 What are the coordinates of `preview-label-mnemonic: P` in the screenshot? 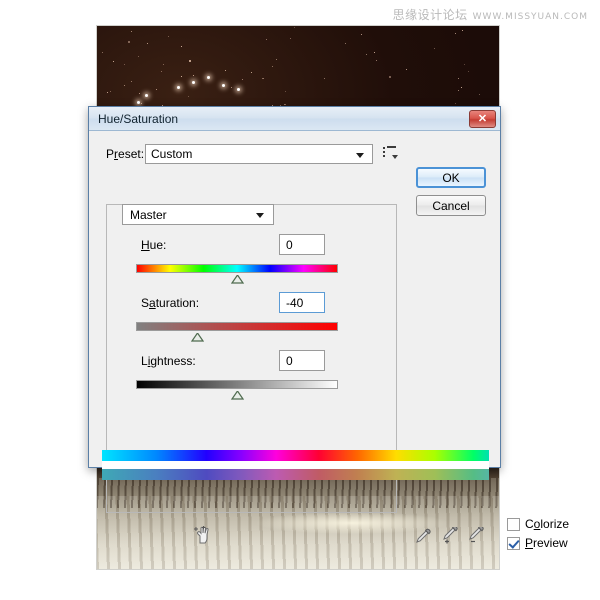 It's located at (529, 543).